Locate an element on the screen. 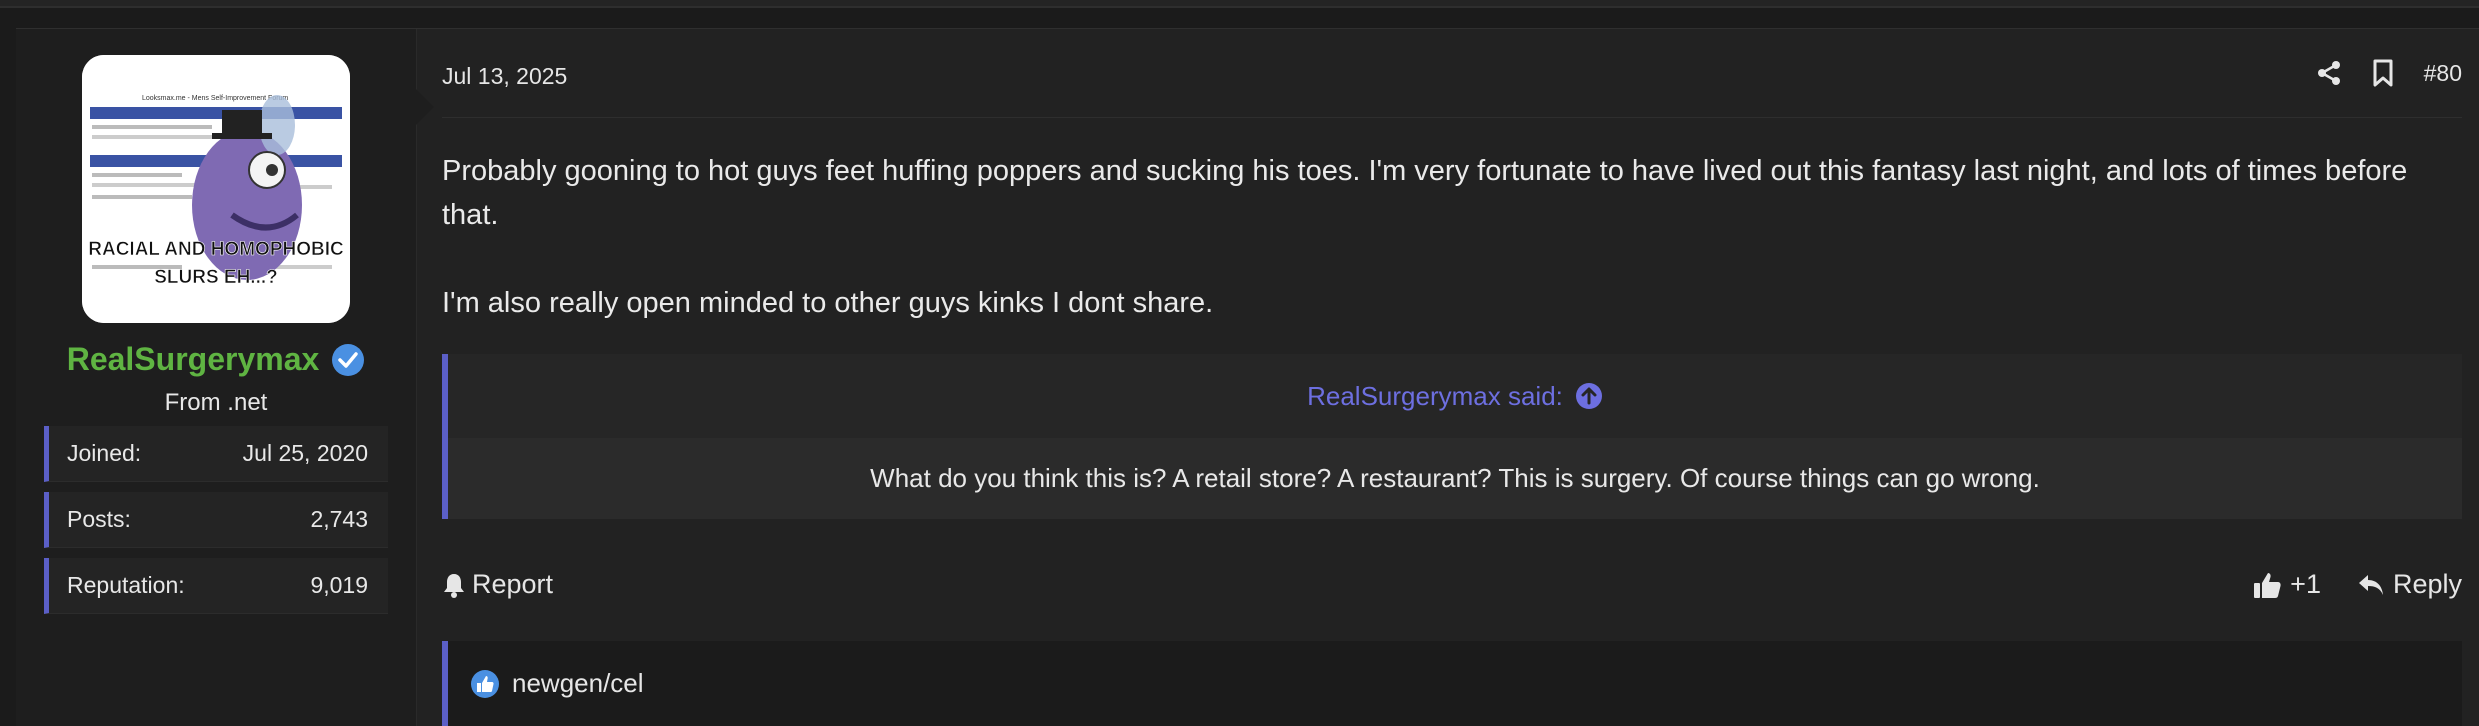  stat-value: Jul 25, 2020 is located at coordinates (305, 453).